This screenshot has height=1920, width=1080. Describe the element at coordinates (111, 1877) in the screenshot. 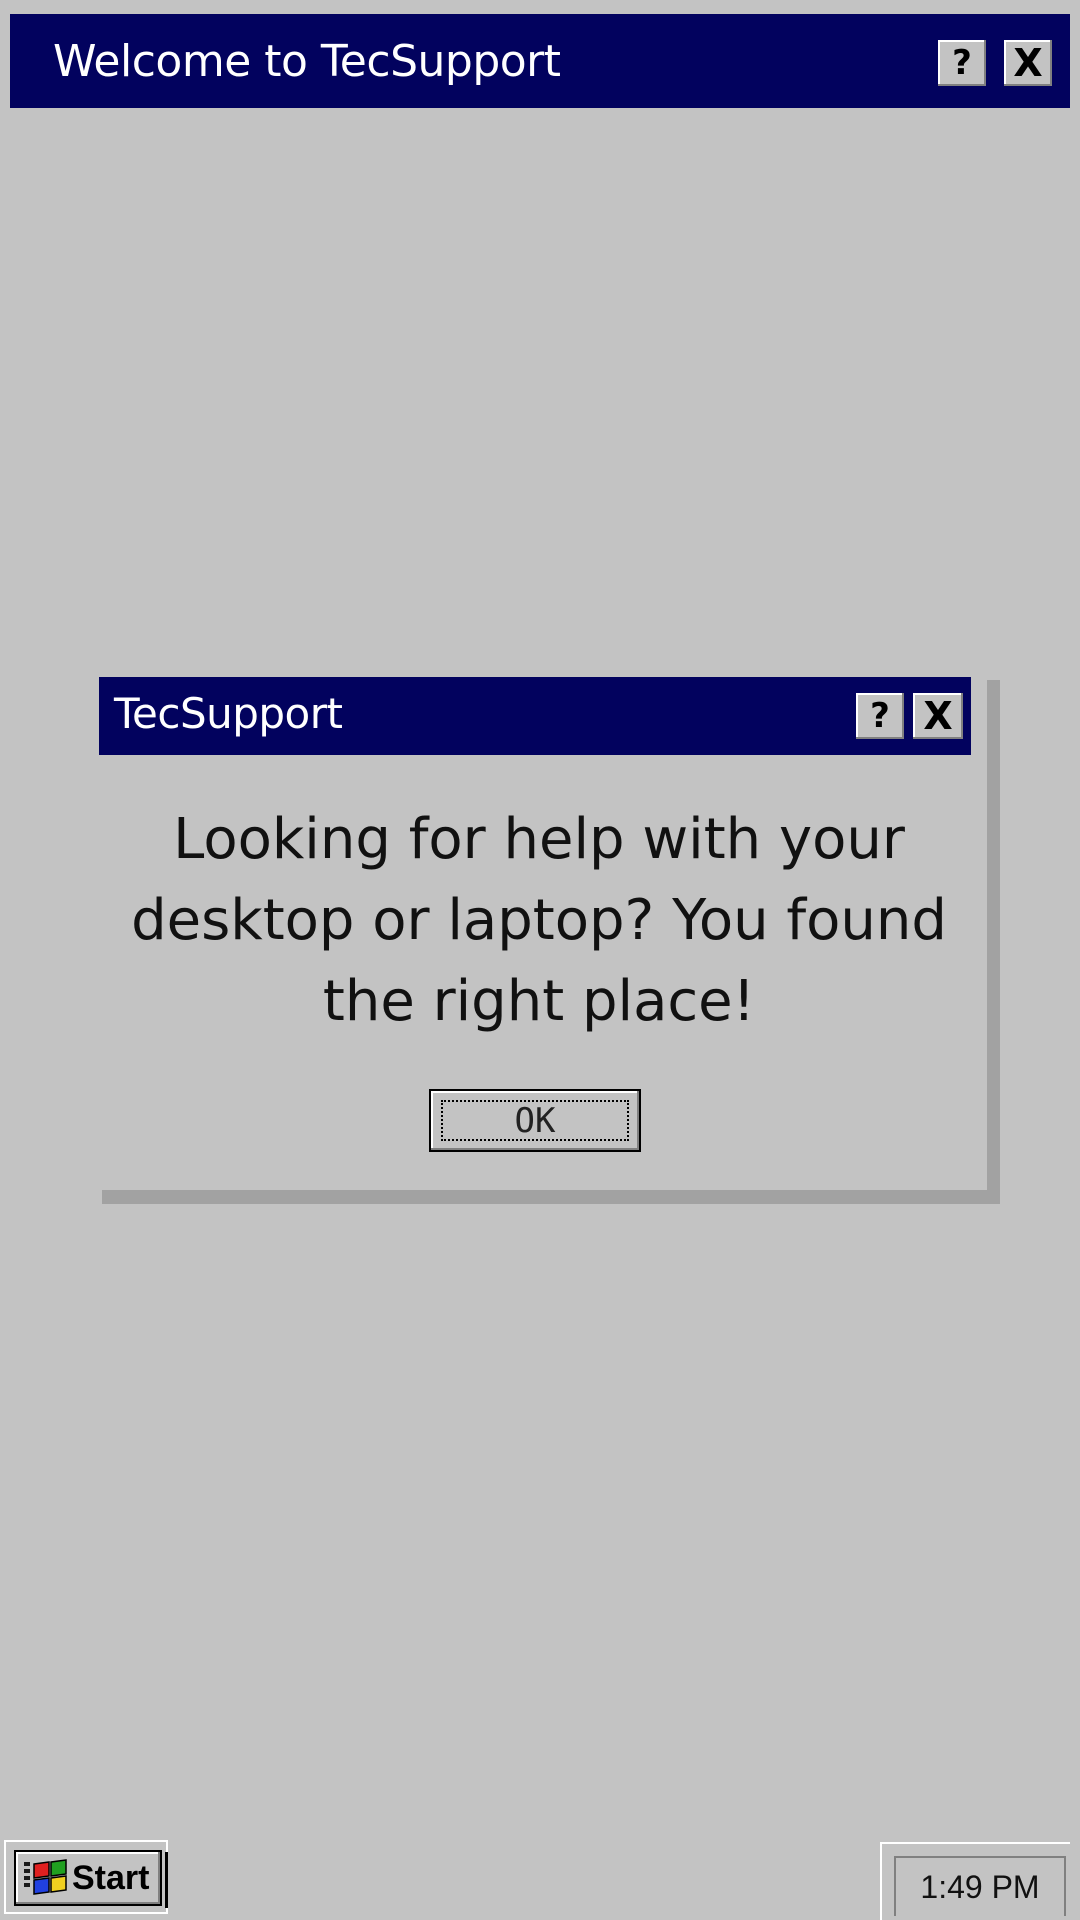

I see `start-label: Start` at that location.